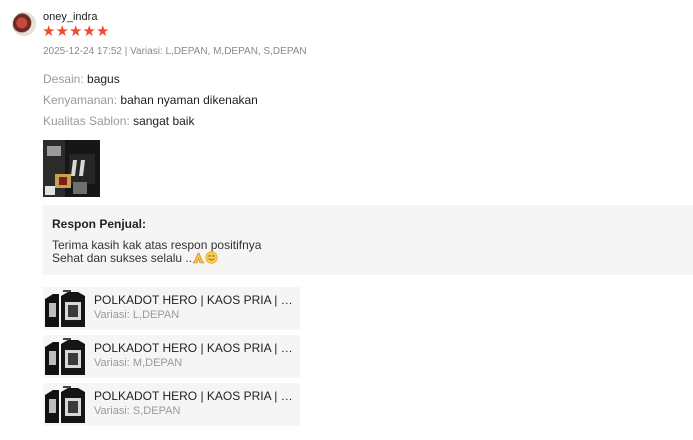  Describe the element at coordinates (211, 257) in the screenshot. I see `smiling-face-icon` at that location.